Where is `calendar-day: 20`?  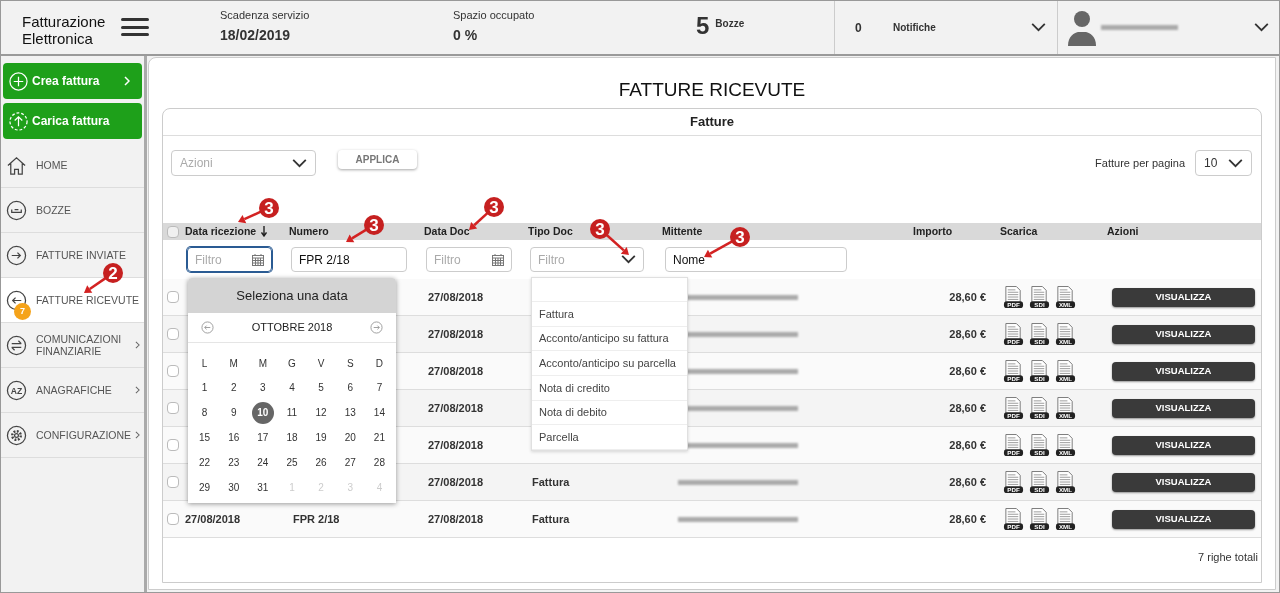 calendar-day: 20 is located at coordinates (350, 437).